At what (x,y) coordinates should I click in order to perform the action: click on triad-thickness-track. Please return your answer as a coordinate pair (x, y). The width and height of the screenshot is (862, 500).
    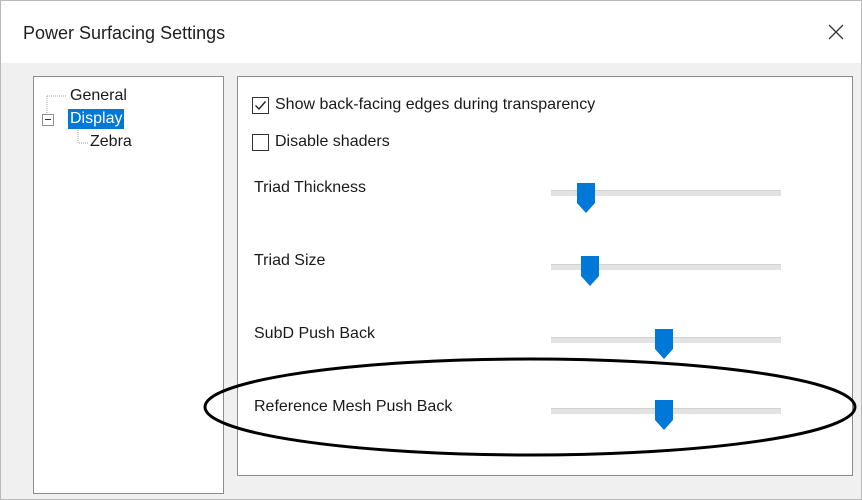
    Looking at the image, I should click on (666, 198).